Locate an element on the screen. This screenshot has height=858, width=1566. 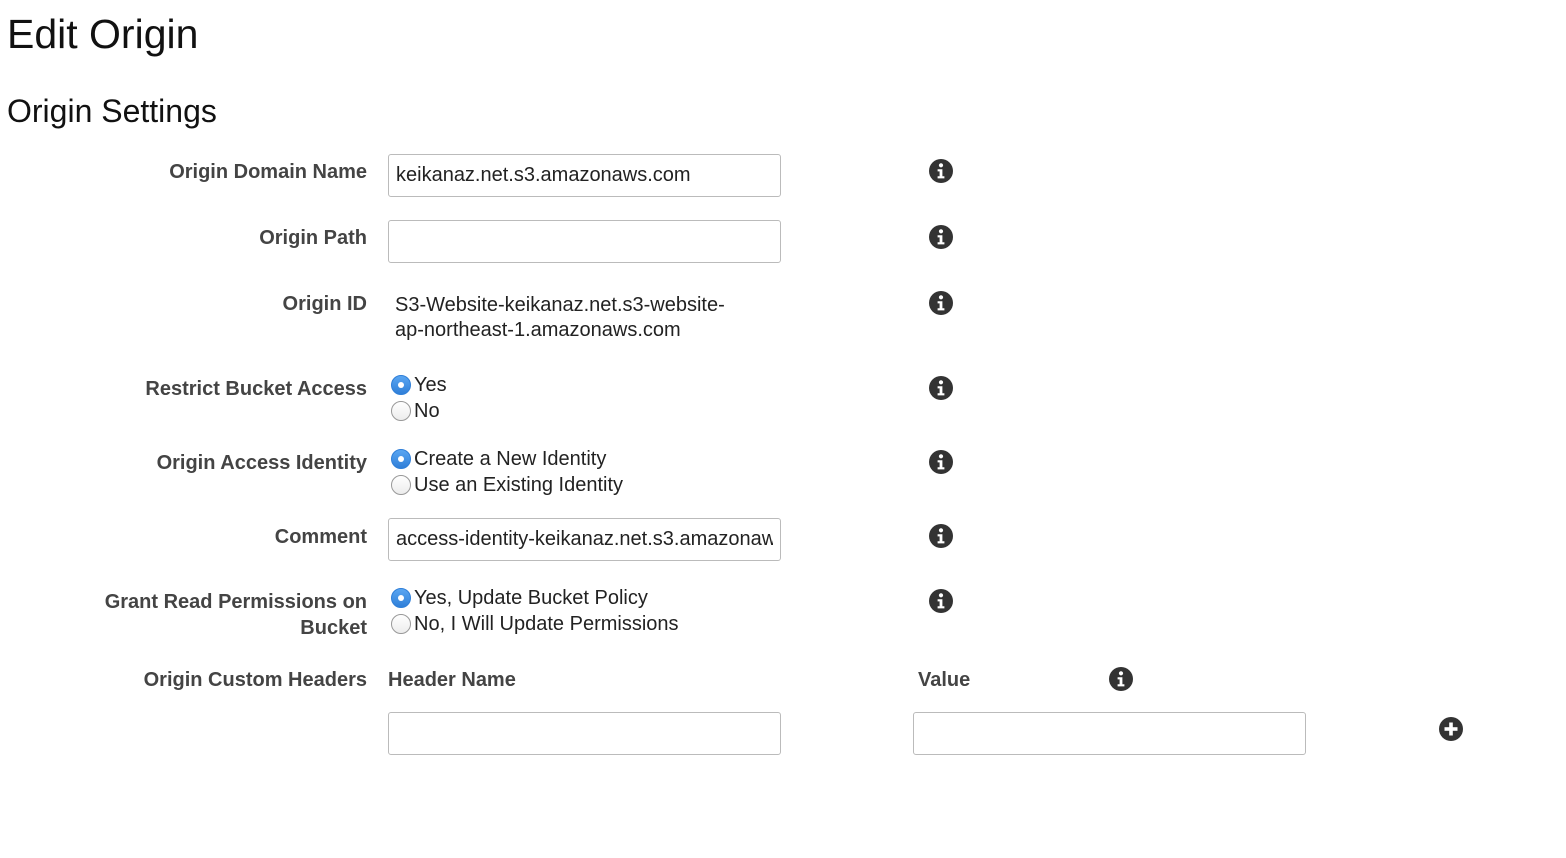
comment-input is located at coordinates (584, 539).